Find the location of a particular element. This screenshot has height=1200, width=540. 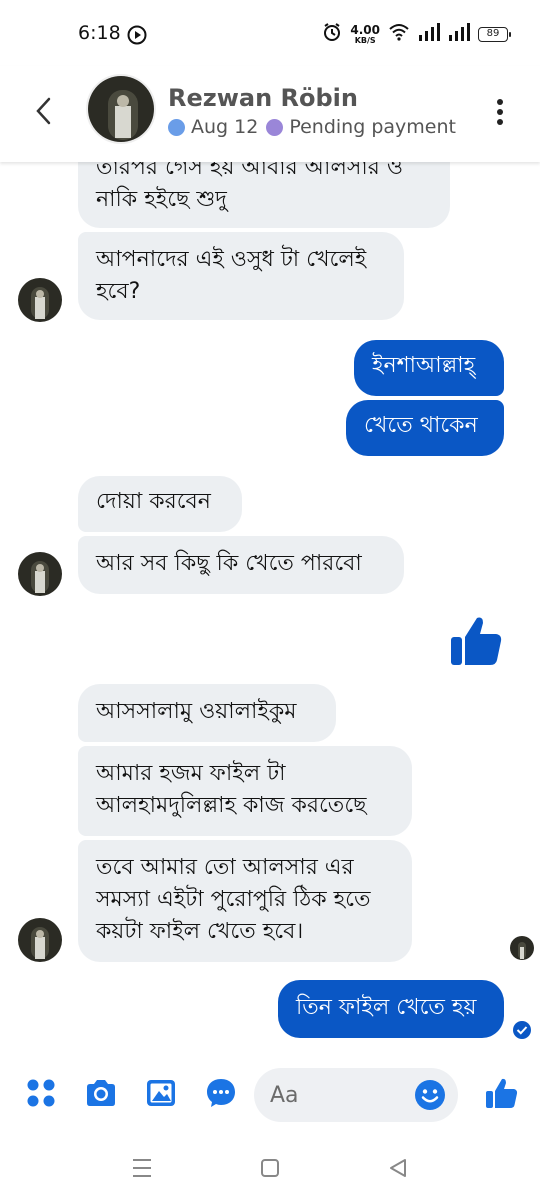

emoji-icon is located at coordinates (430, 1095).